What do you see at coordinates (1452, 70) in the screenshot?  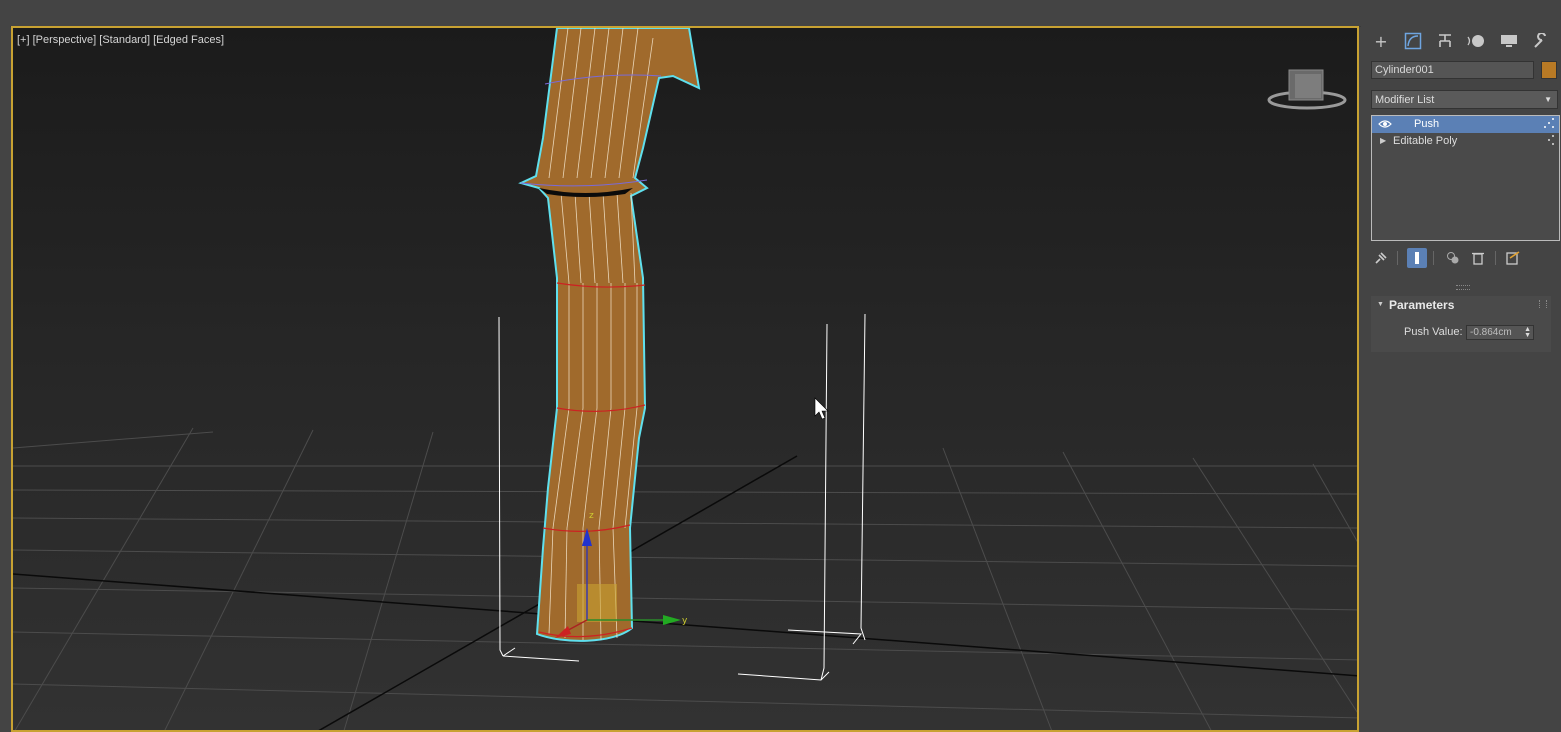 I see `object-name-field: Cylinder001` at bounding box center [1452, 70].